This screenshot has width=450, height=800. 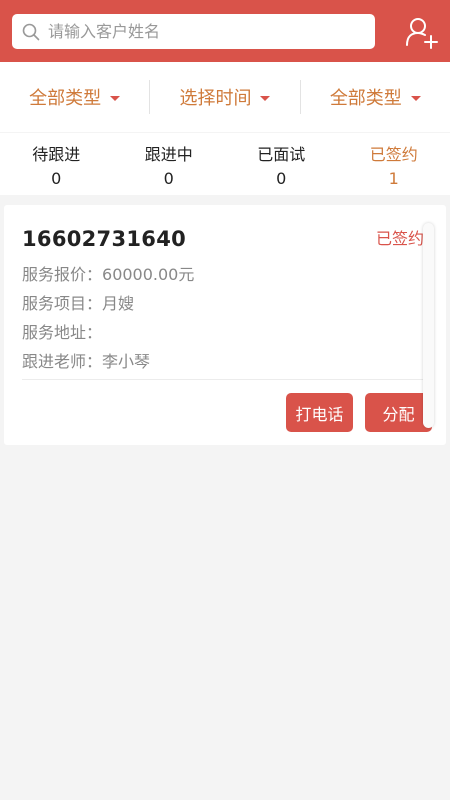 What do you see at coordinates (31, 32) in the screenshot?
I see `search-icon` at bounding box center [31, 32].